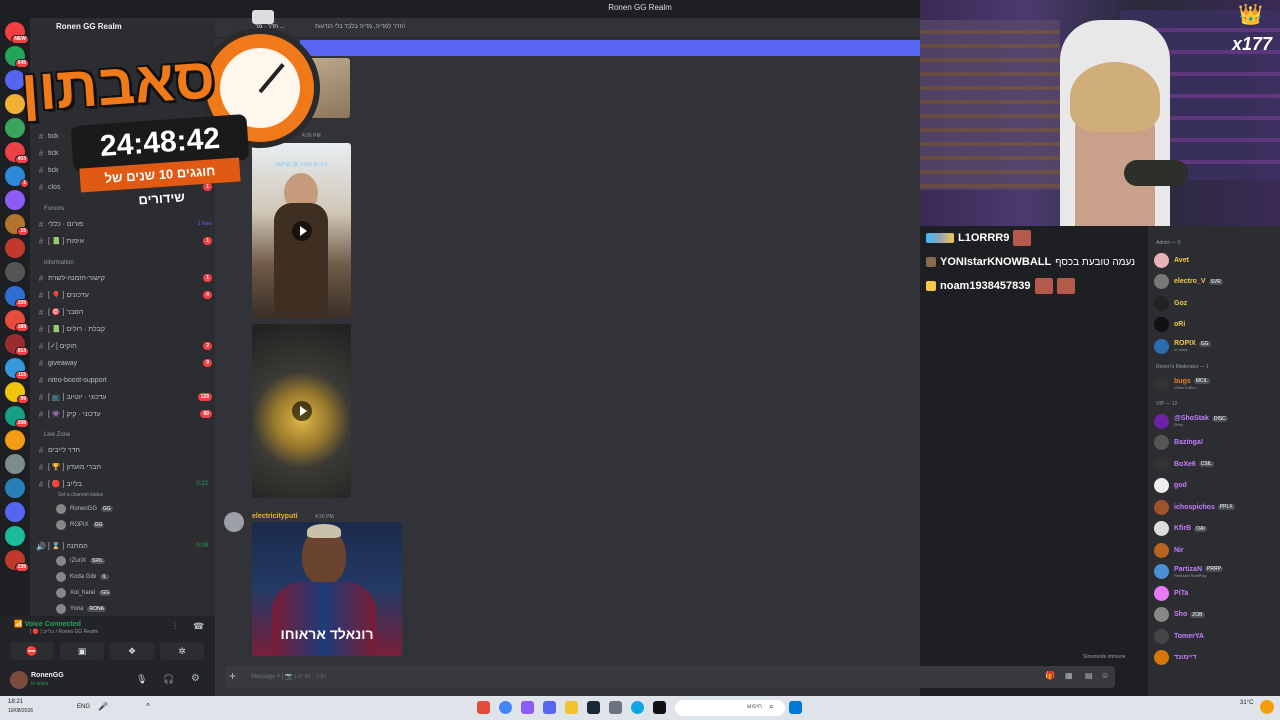  Describe the element at coordinates (1215, 550) in the screenshot. I see `member-item: Nir` at that location.